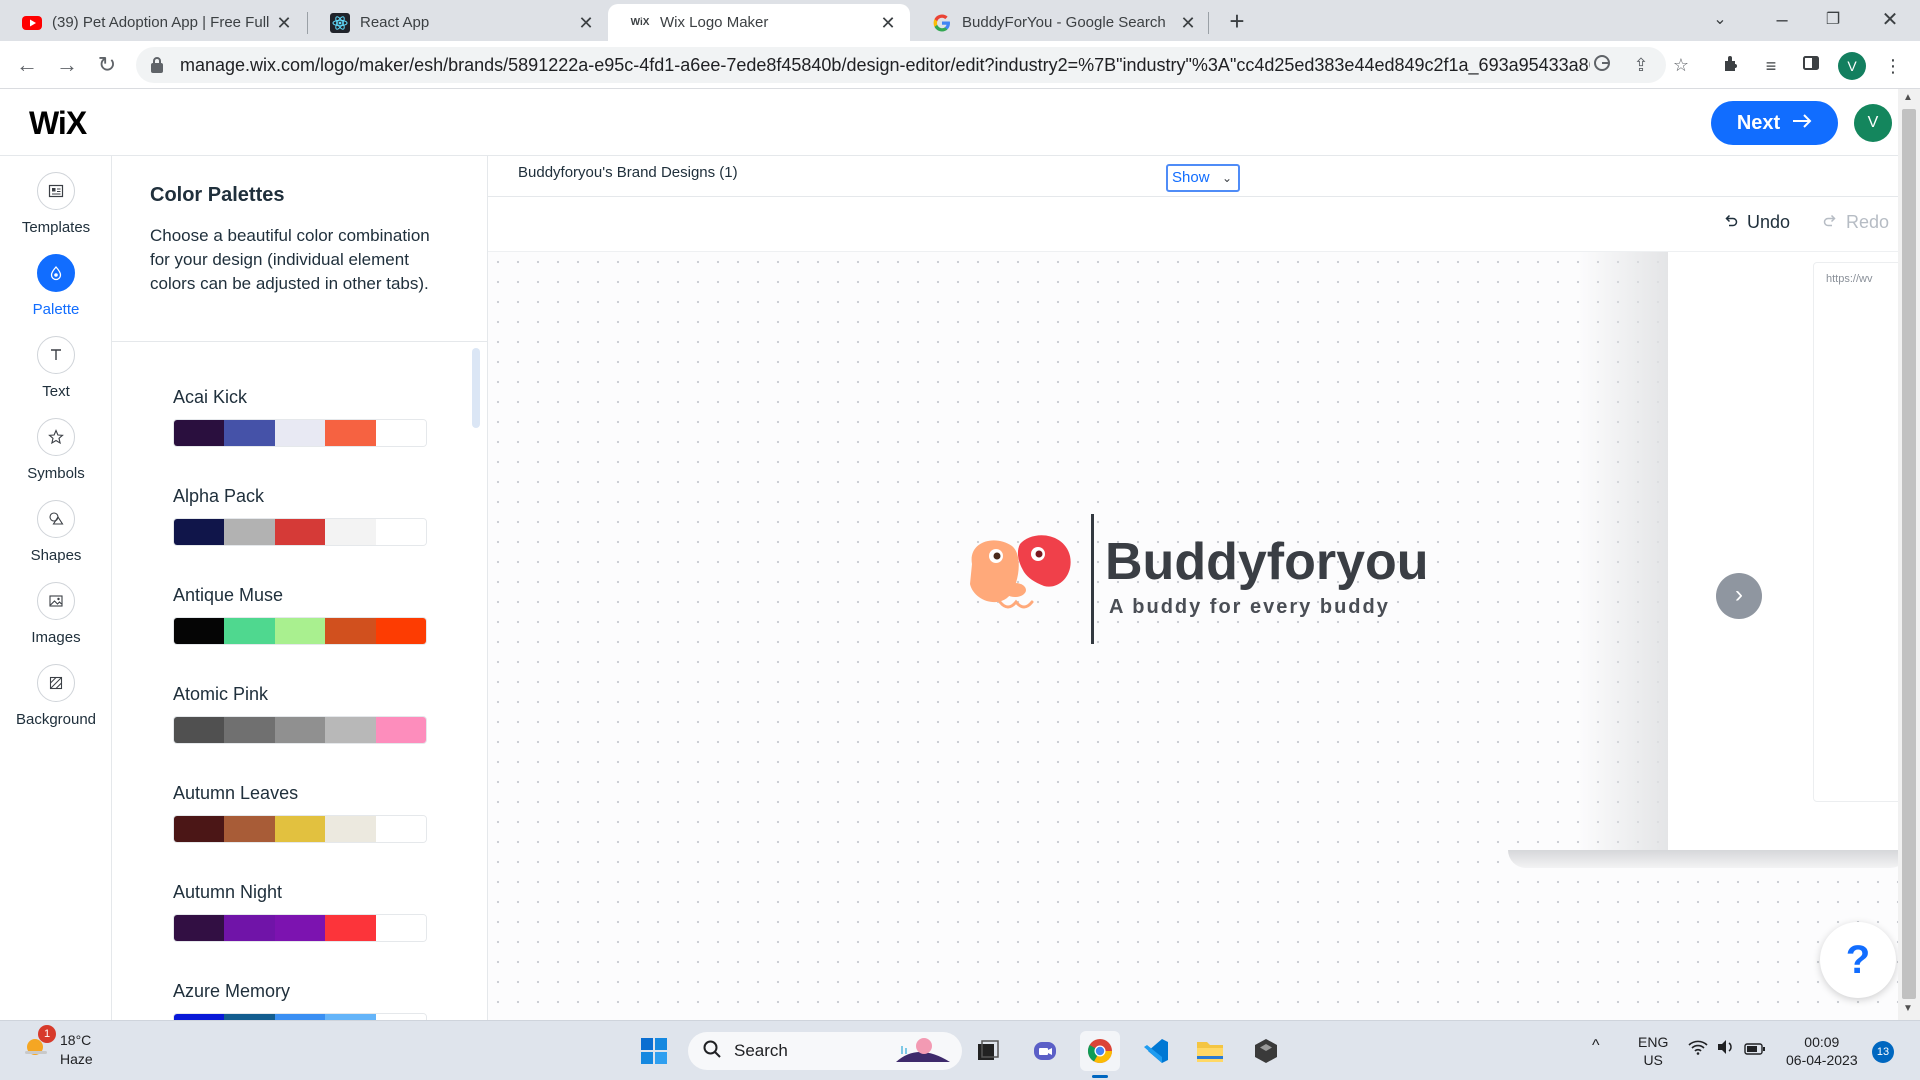 This screenshot has width=1920, height=1080. I want to click on battery-icon, so click(1755, 1050).